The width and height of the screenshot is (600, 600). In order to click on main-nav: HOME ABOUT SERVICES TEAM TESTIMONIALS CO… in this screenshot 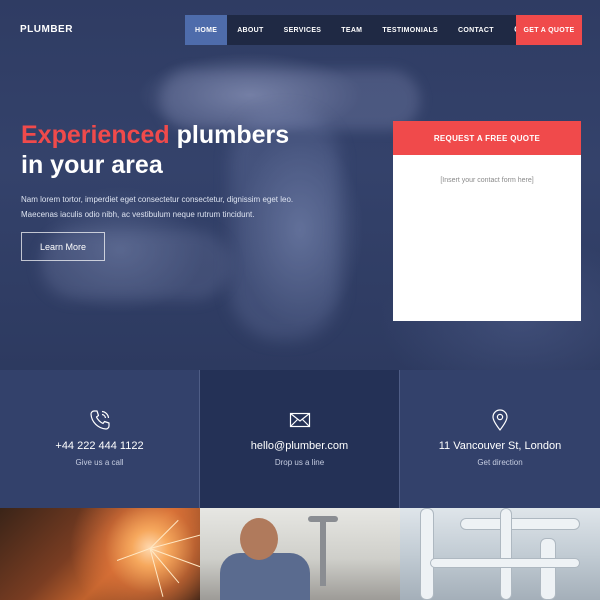, I will do `click(359, 30)`.